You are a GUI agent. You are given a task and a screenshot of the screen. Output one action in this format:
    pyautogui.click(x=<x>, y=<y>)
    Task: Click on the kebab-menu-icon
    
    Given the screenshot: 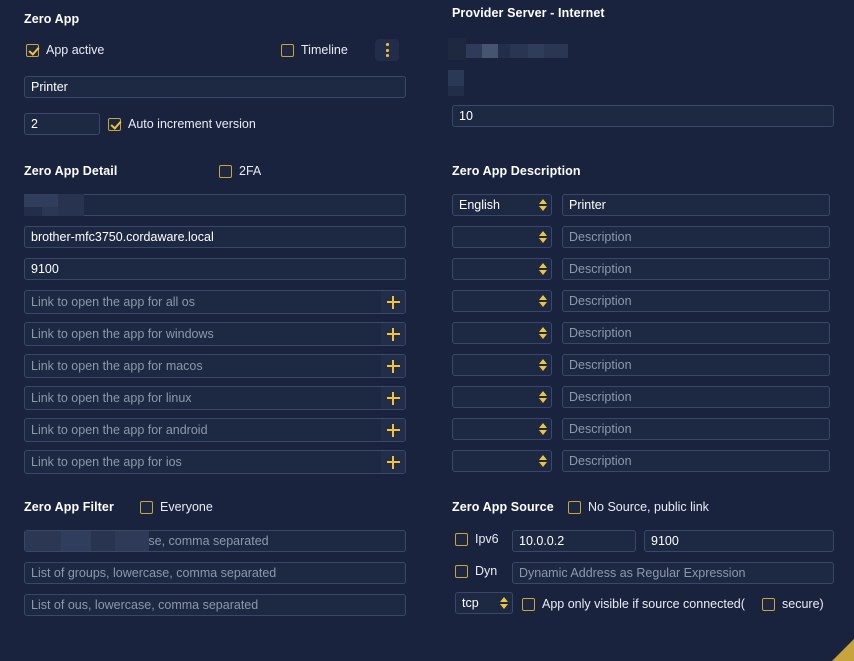 What is the action you would take?
    pyautogui.click(x=387, y=50)
    